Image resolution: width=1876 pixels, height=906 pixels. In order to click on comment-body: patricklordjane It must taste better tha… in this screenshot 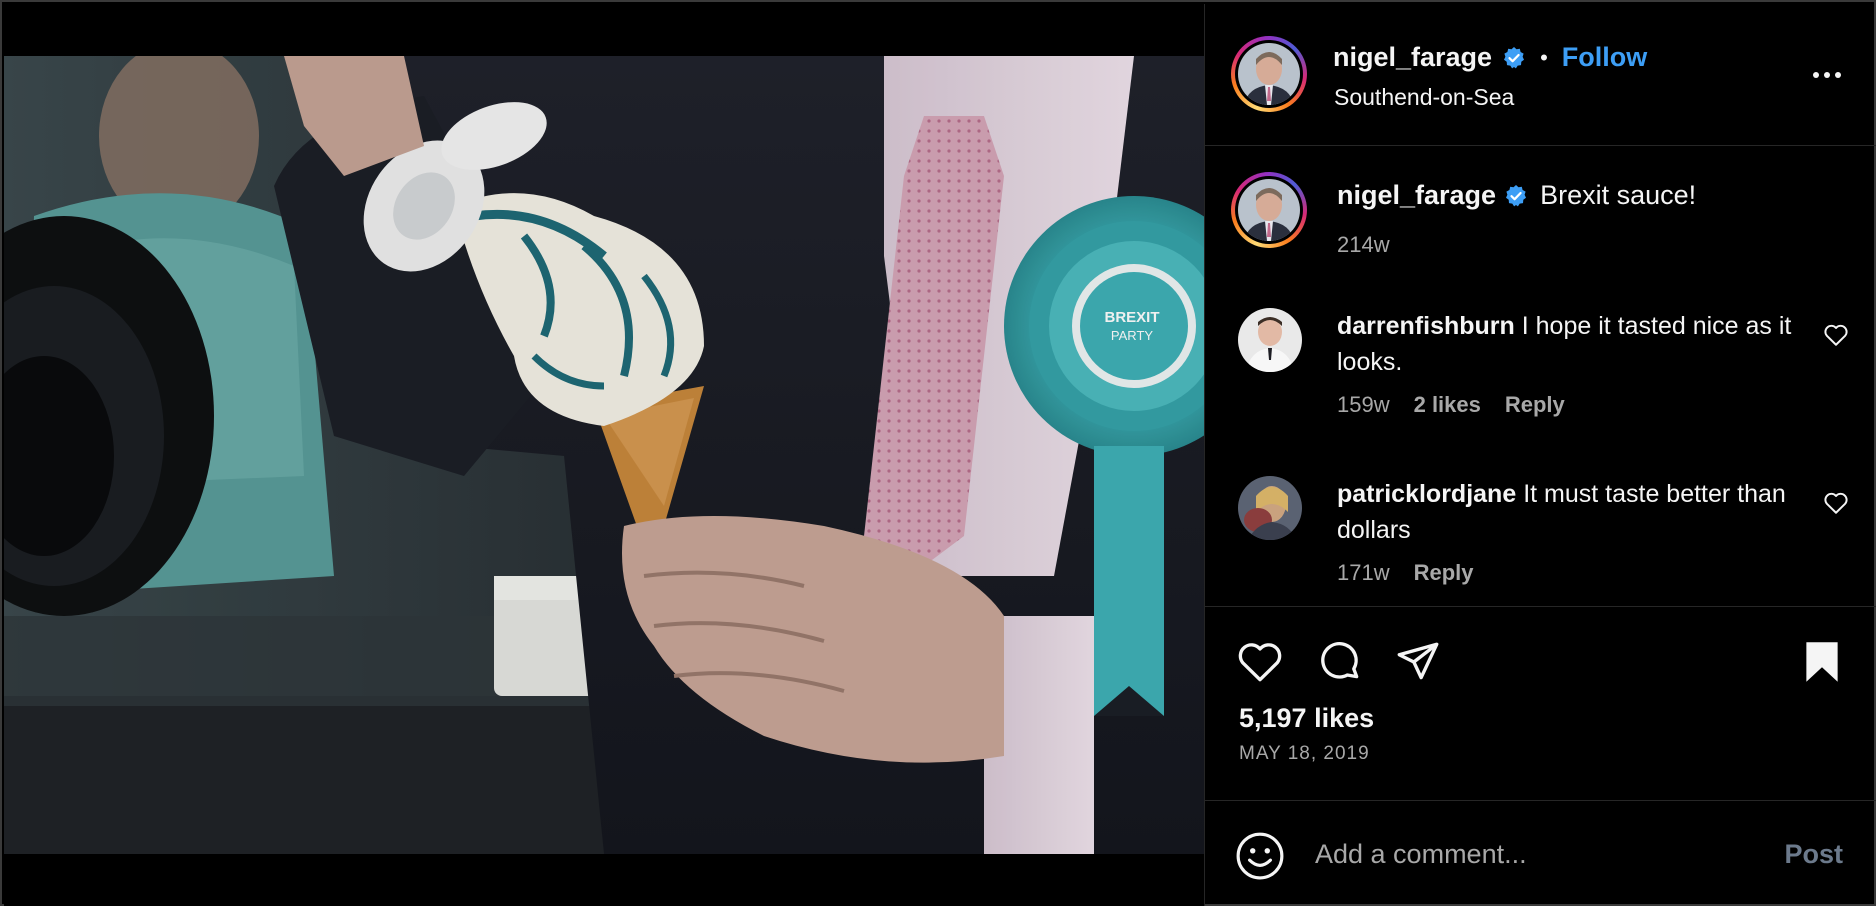, I will do `click(1567, 512)`.